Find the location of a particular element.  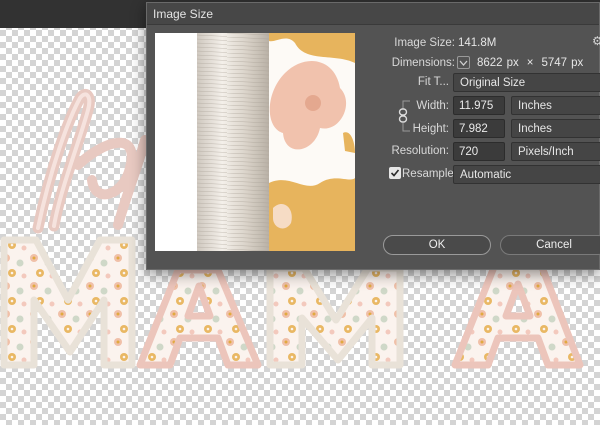

height-unit-select: Inches is located at coordinates (555, 128).